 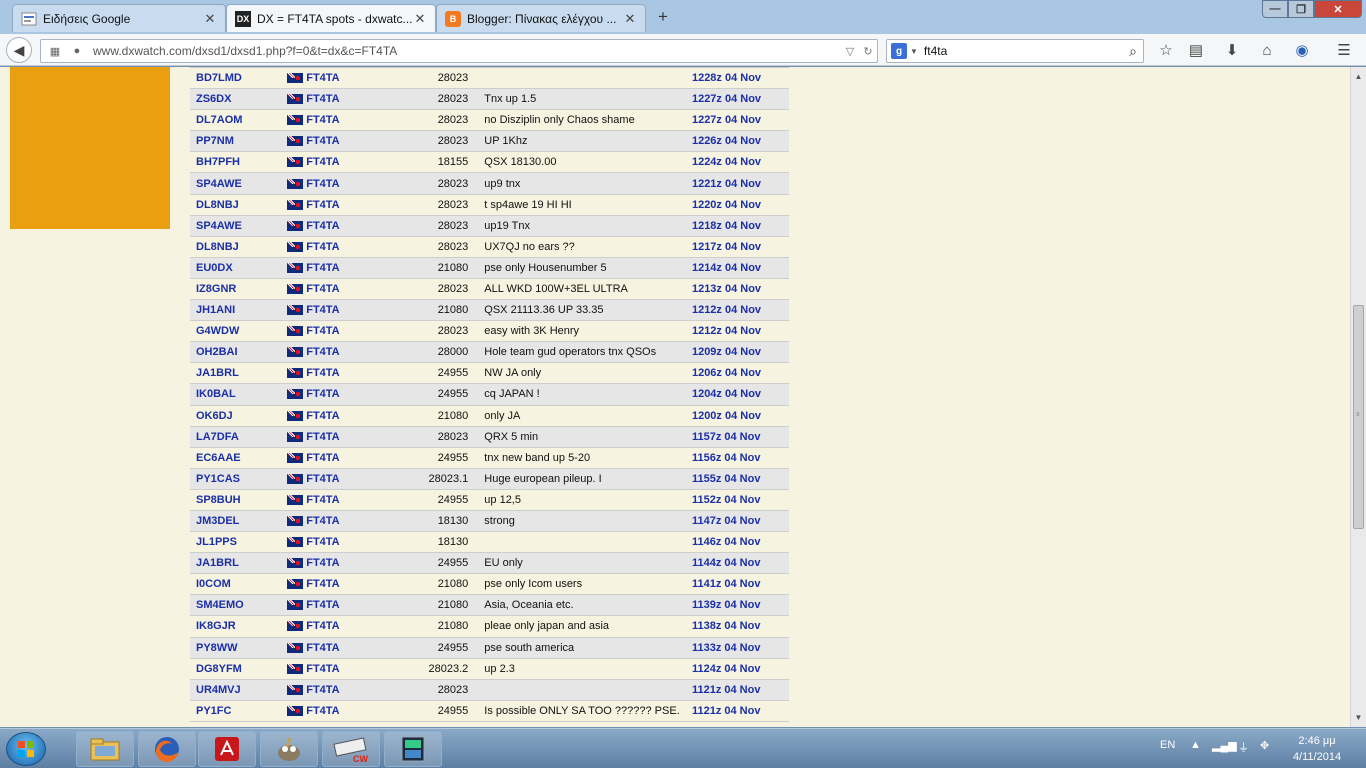 I want to click on spot-time-link: 1146z 04 Nov, so click(x=740, y=542).